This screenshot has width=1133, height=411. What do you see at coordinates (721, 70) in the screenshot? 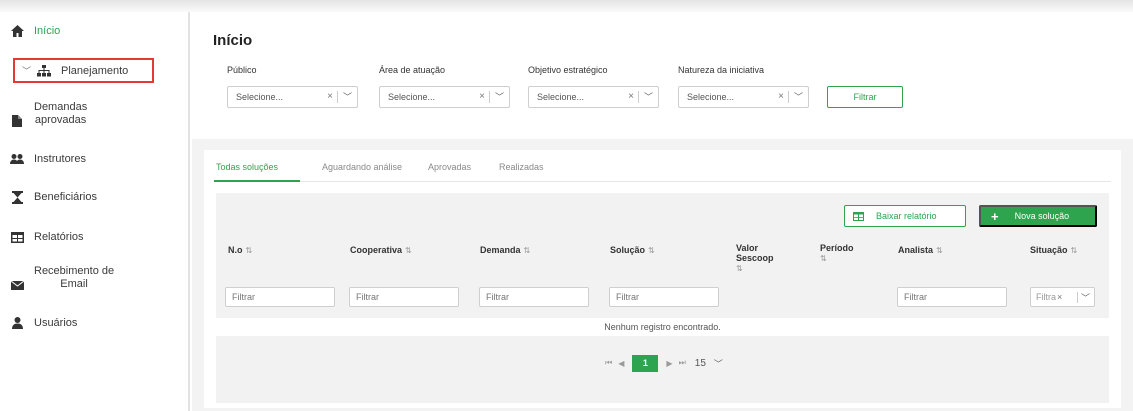
I see `natureza-iniciativa-label: Natureza da iniciativa` at bounding box center [721, 70].